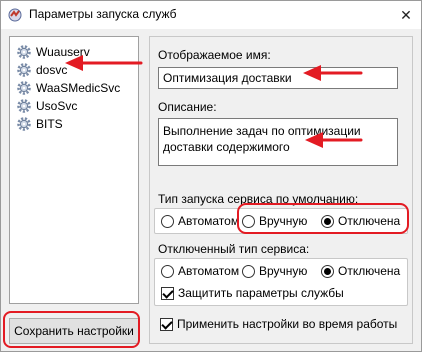 Image resolution: width=422 pixels, height=353 pixels. Describe the element at coordinates (283, 271) in the screenshot. I see `radio-label: Вручную` at that location.